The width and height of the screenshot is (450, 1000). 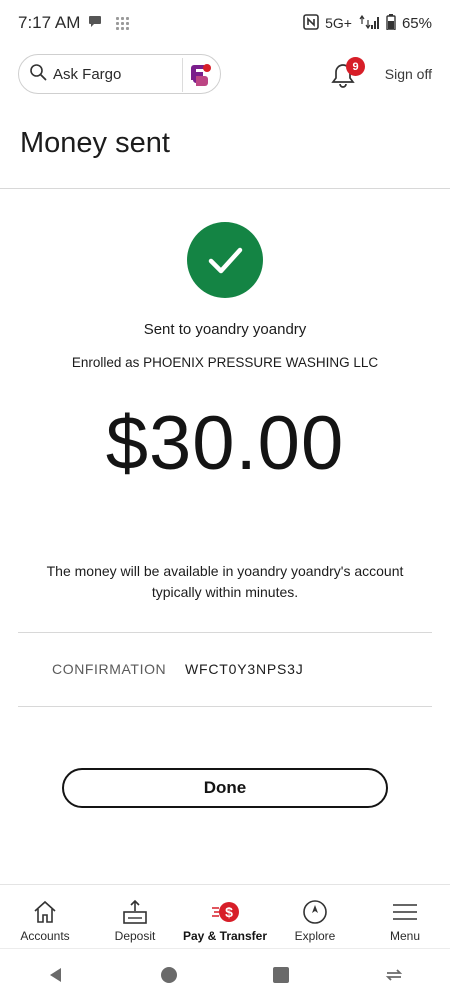 What do you see at coordinates (225, 362) in the screenshot?
I see `enrolled-as-text: Enrolled as PHOENIX PRESSURE WASHING LLC` at bounding box center [225, 362].